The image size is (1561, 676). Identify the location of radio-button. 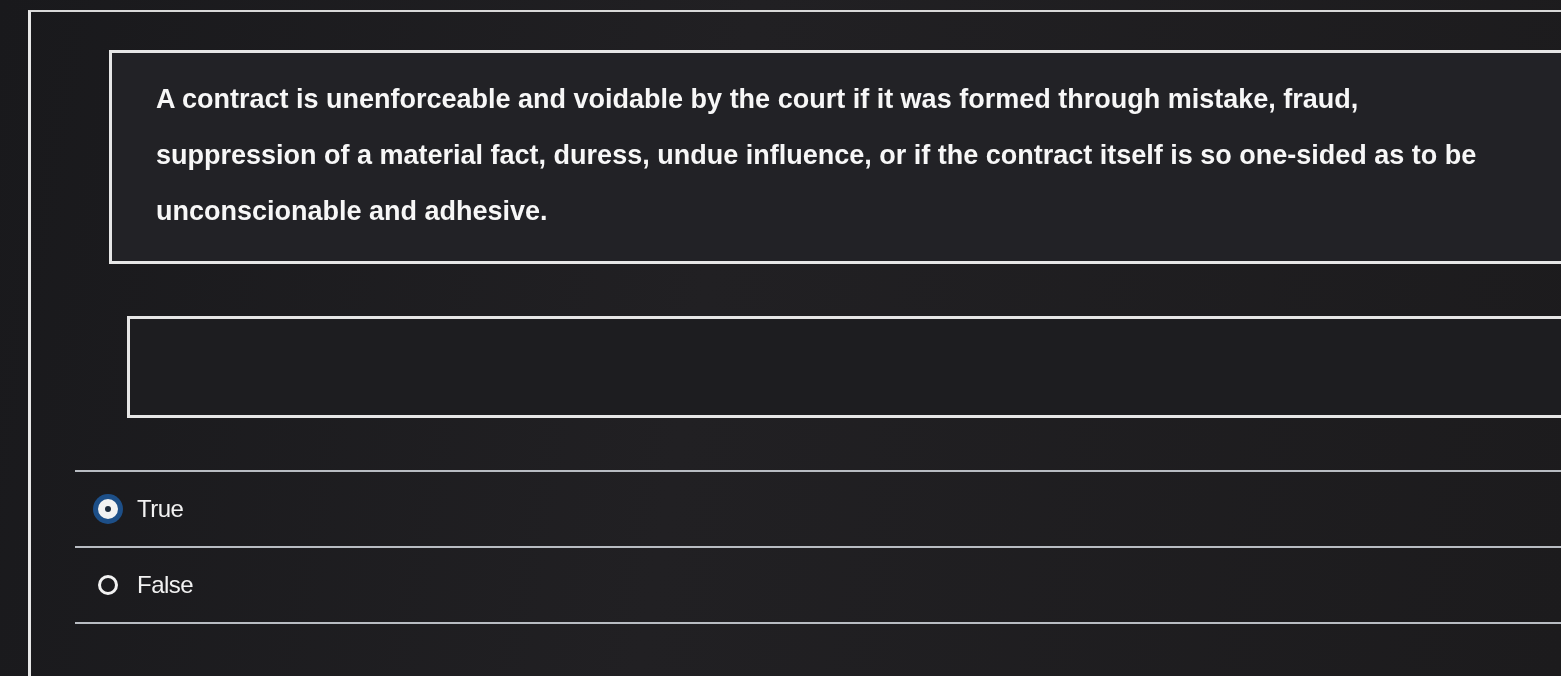
(108, 585).